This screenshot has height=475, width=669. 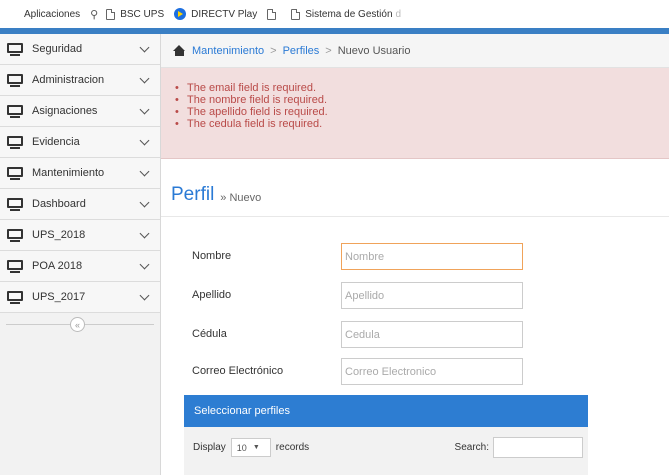 I want to click on sidebar-item-label: POA 2018, so click(x=57, y=266).